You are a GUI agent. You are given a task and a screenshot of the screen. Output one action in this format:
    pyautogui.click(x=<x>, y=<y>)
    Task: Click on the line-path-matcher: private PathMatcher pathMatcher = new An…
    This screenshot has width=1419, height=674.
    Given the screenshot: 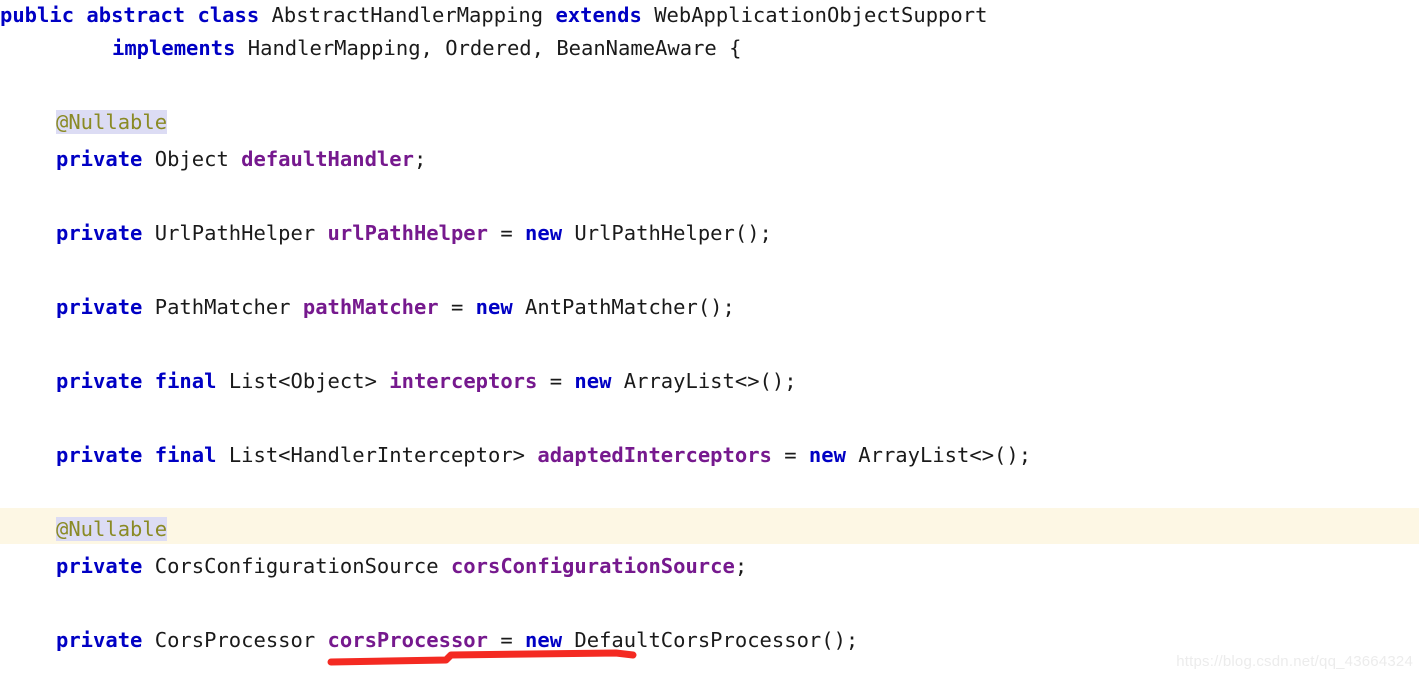 What is the action you would take?
    pyautogui.click(x=709, y=307)
    